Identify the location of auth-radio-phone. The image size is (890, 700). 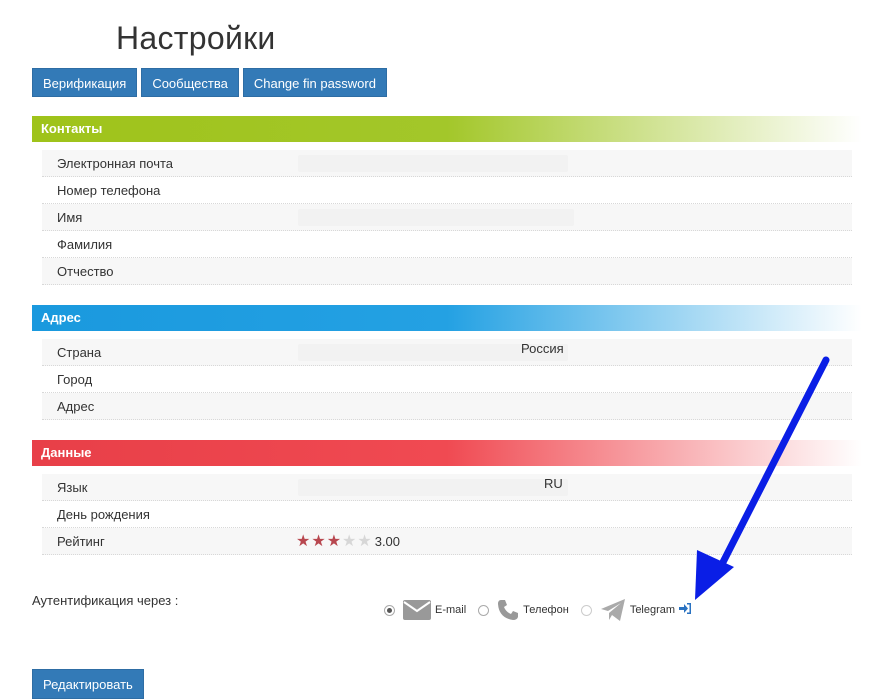
(484, 610).